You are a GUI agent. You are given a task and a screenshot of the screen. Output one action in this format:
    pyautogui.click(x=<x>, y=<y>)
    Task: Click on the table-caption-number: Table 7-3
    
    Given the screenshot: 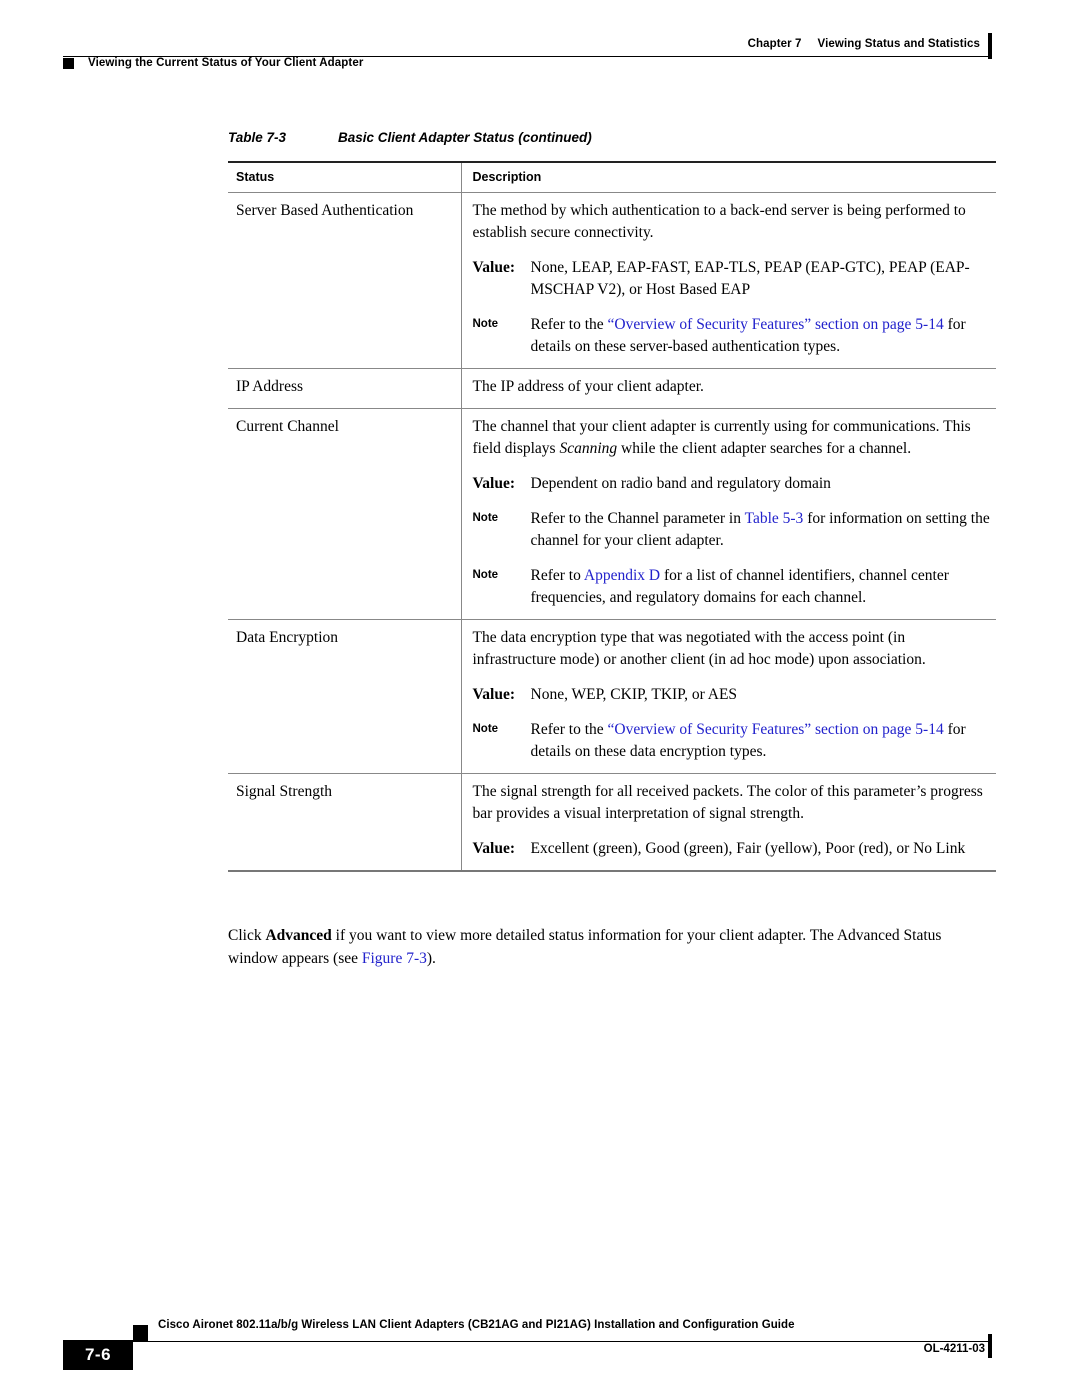 What is the action you would take?
    pyautogui.click(x=257, y=137)
    